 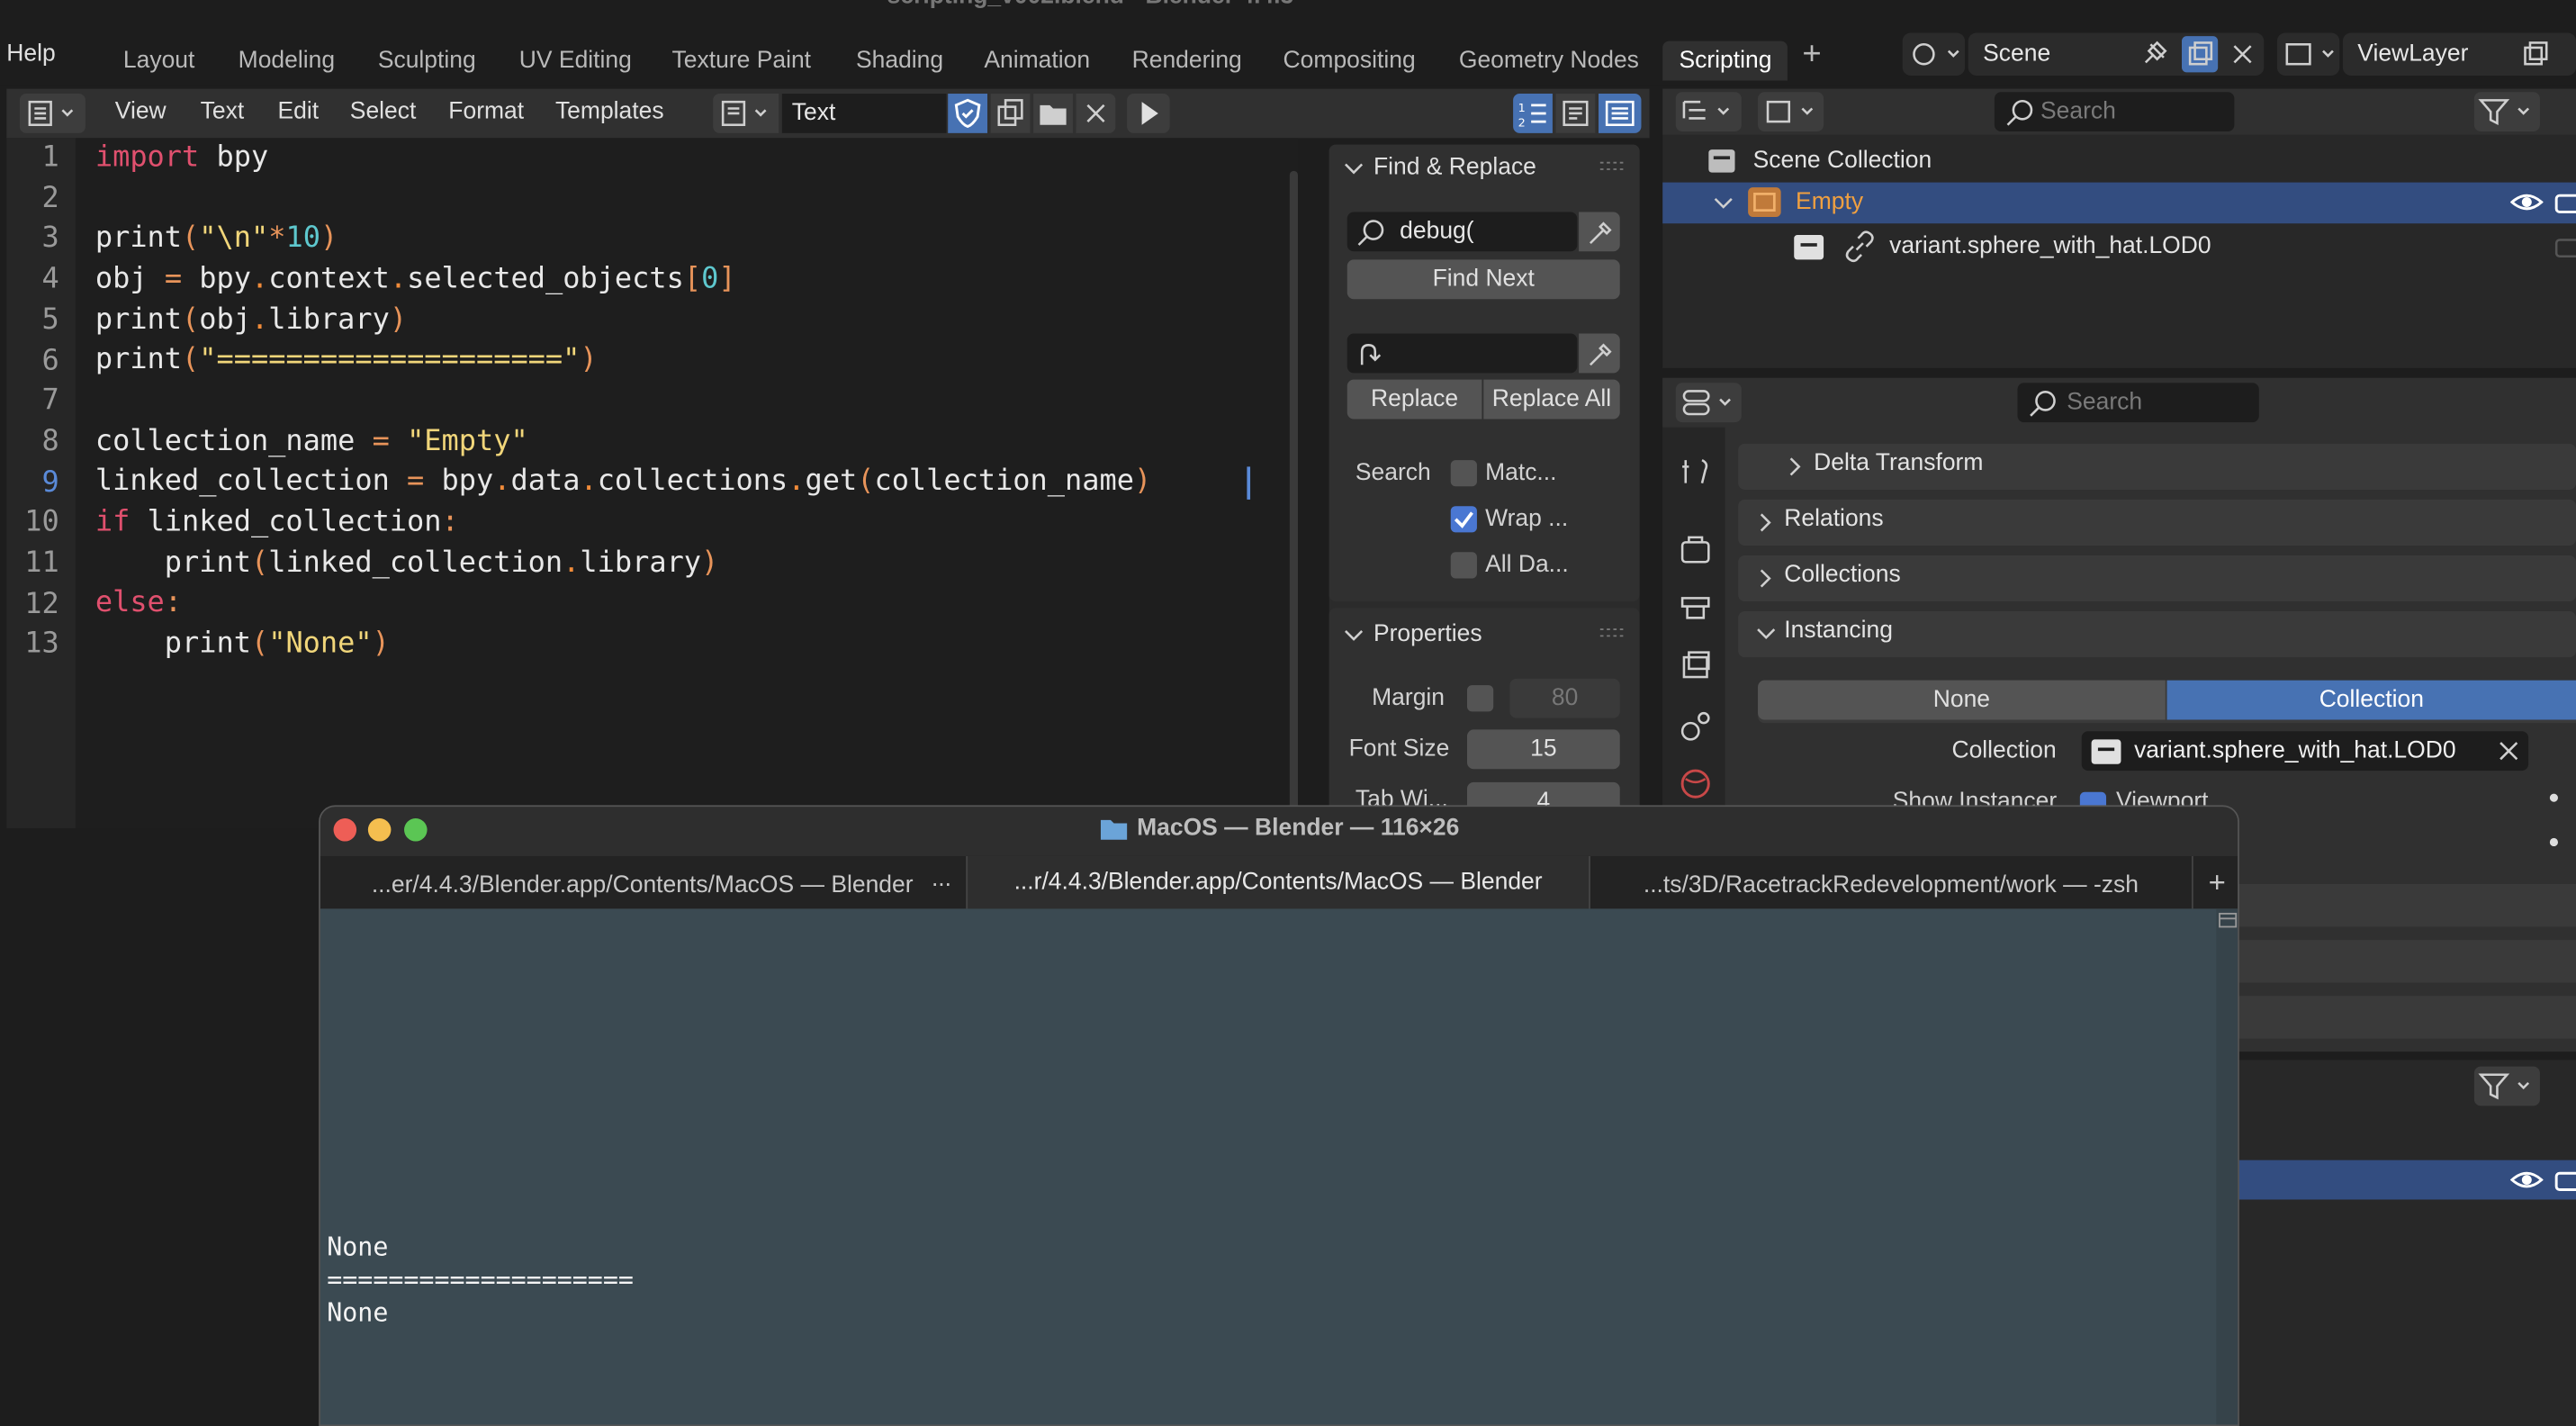 What do you see at coordinates (741, 61) in the screenshot?
I see `workspace-tab: Texture Paint` at bounding box center [741, 61].